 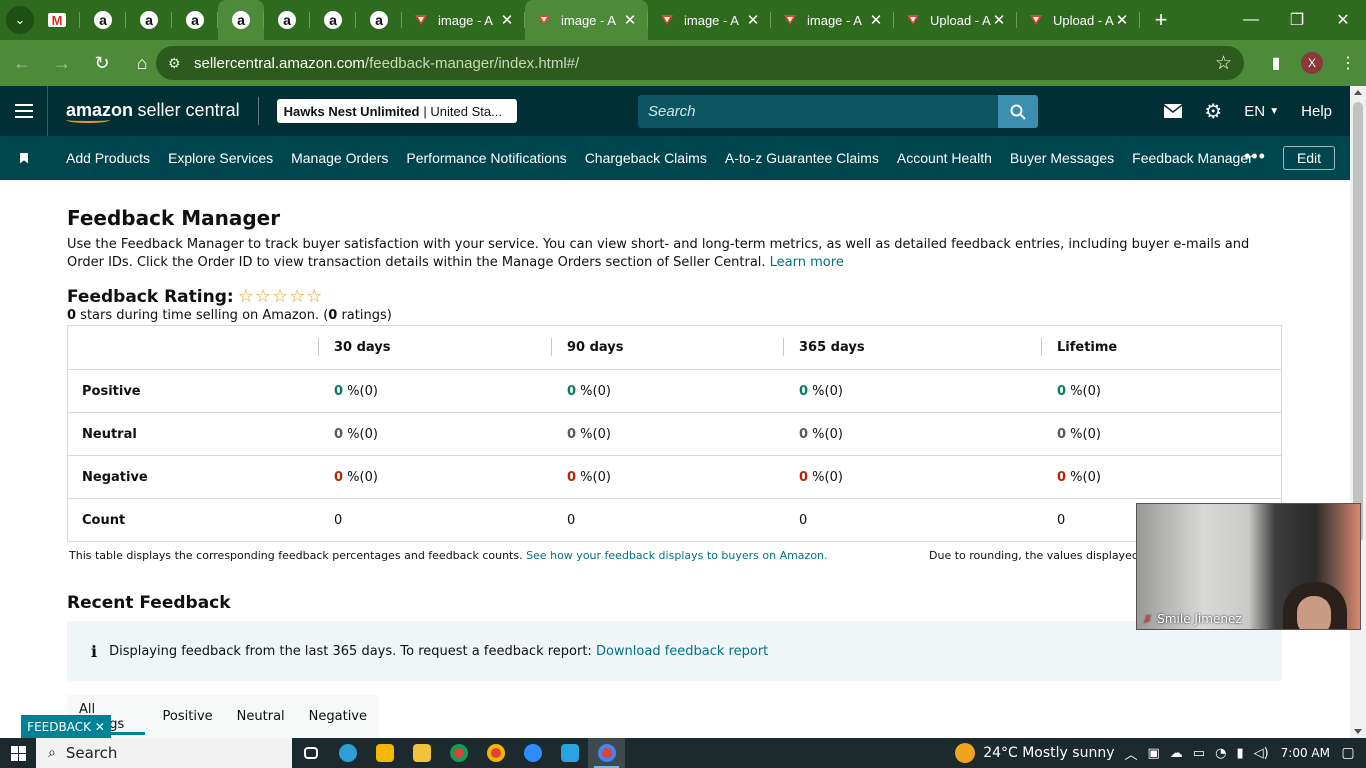 What do you see at coordinates (1062, 158) in the screenshot?
I see `nav-buyer-messages: Buyer Messages` at bounding box center [1062, 158].